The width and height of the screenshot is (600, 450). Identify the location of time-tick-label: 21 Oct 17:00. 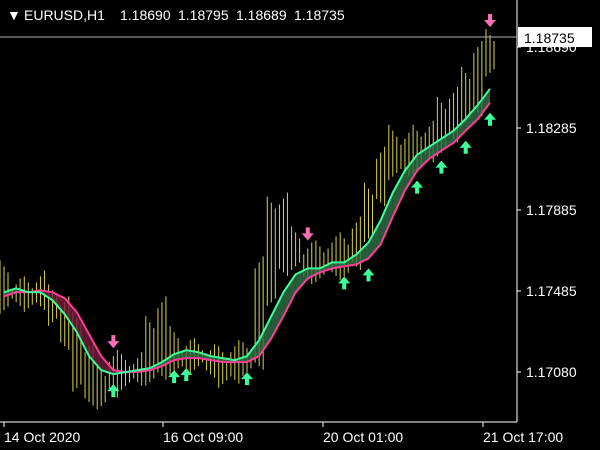
(523, 437).